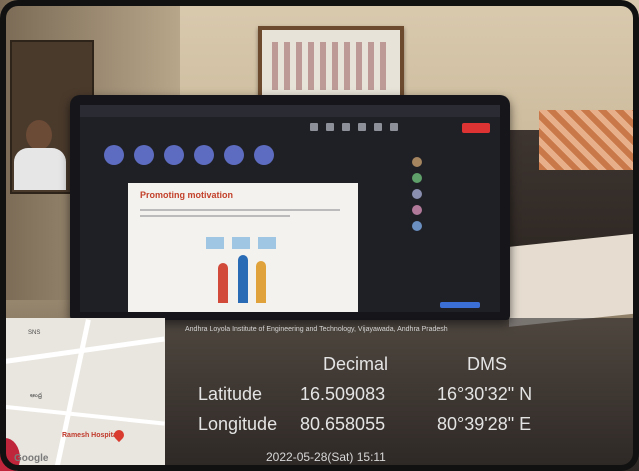  I want to click on location-pin-icon, so click(119, 435).